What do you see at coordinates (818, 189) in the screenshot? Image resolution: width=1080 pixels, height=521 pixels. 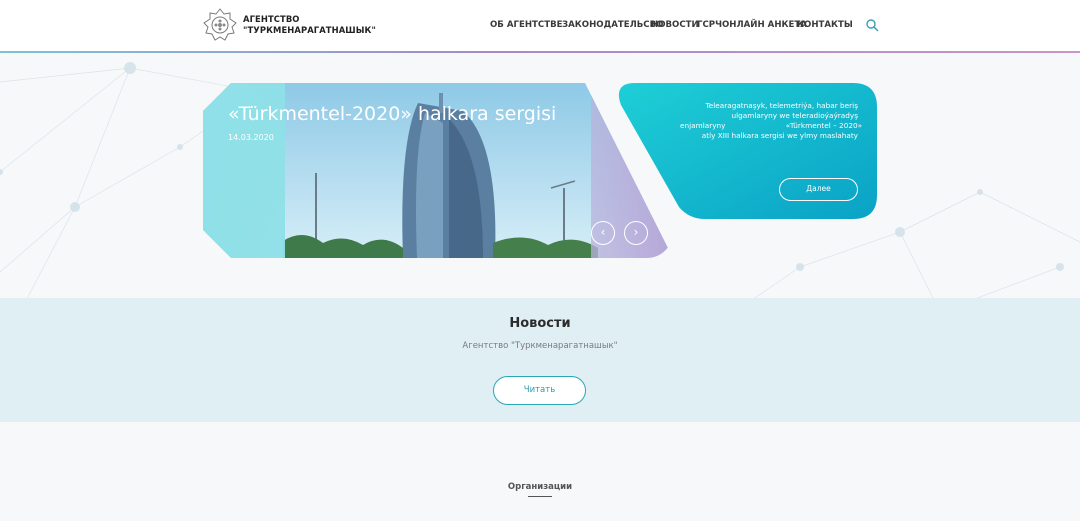 I see `more-button: Далее` at bounding box center [818, 189].